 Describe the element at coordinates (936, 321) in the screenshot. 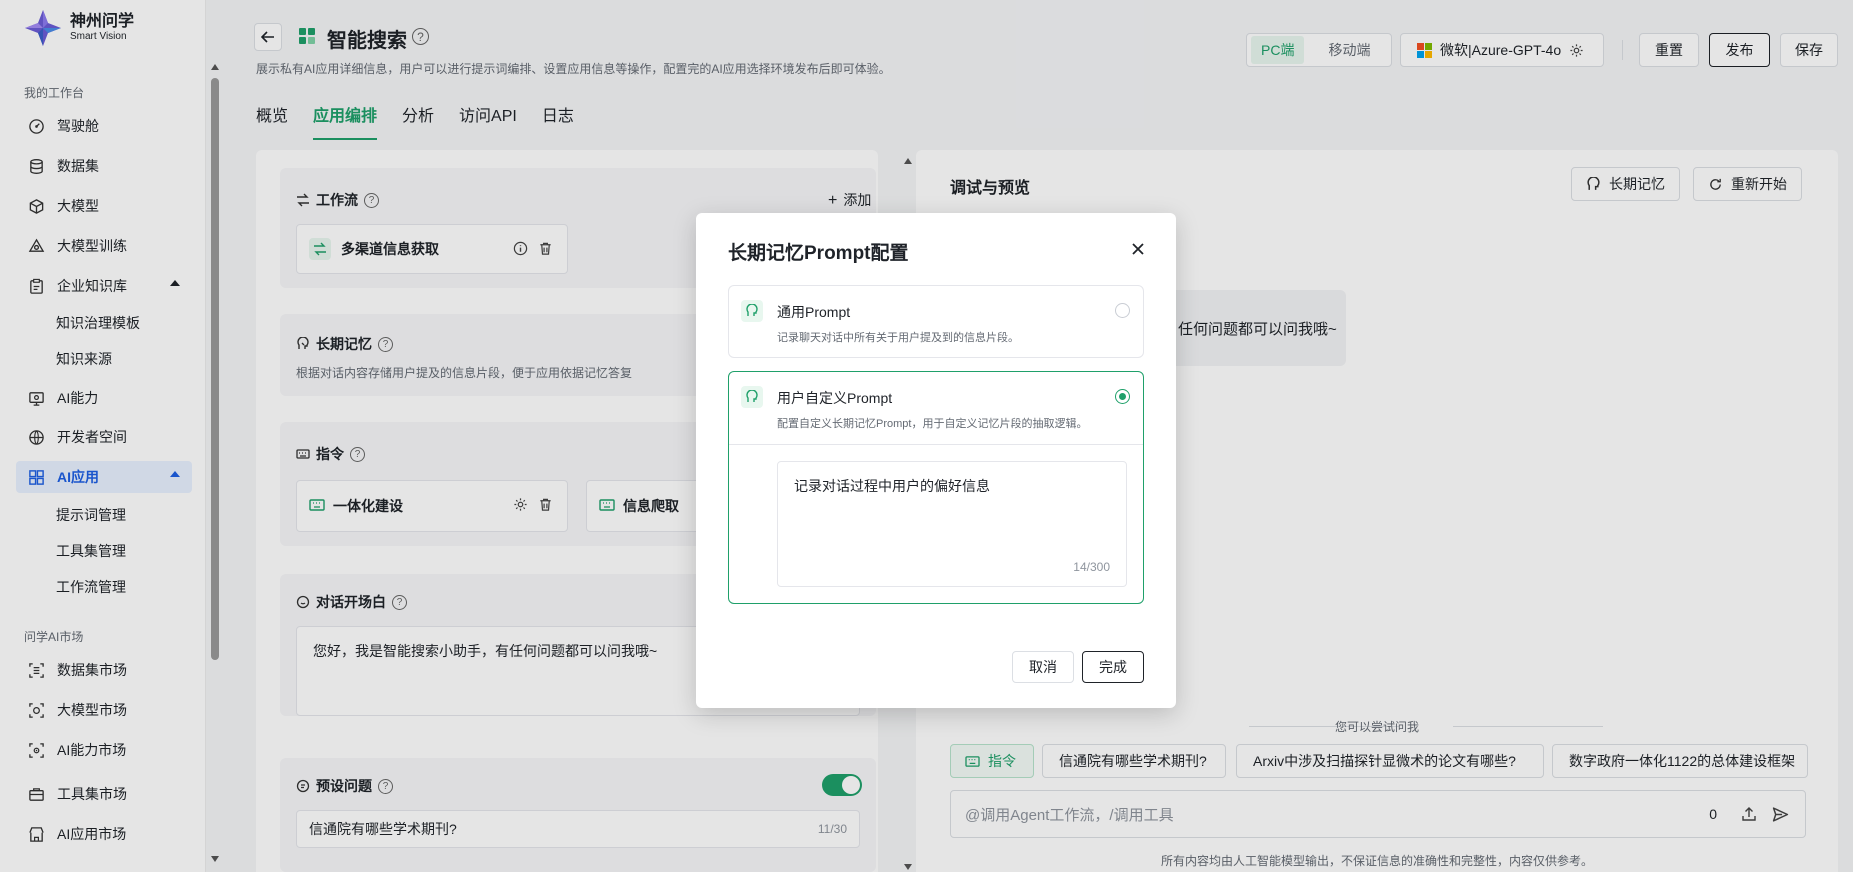

I see `option-general-prompt: 通用Prompt 记录聊天对话中所有关于用户提及到的信息片段。` at that location.